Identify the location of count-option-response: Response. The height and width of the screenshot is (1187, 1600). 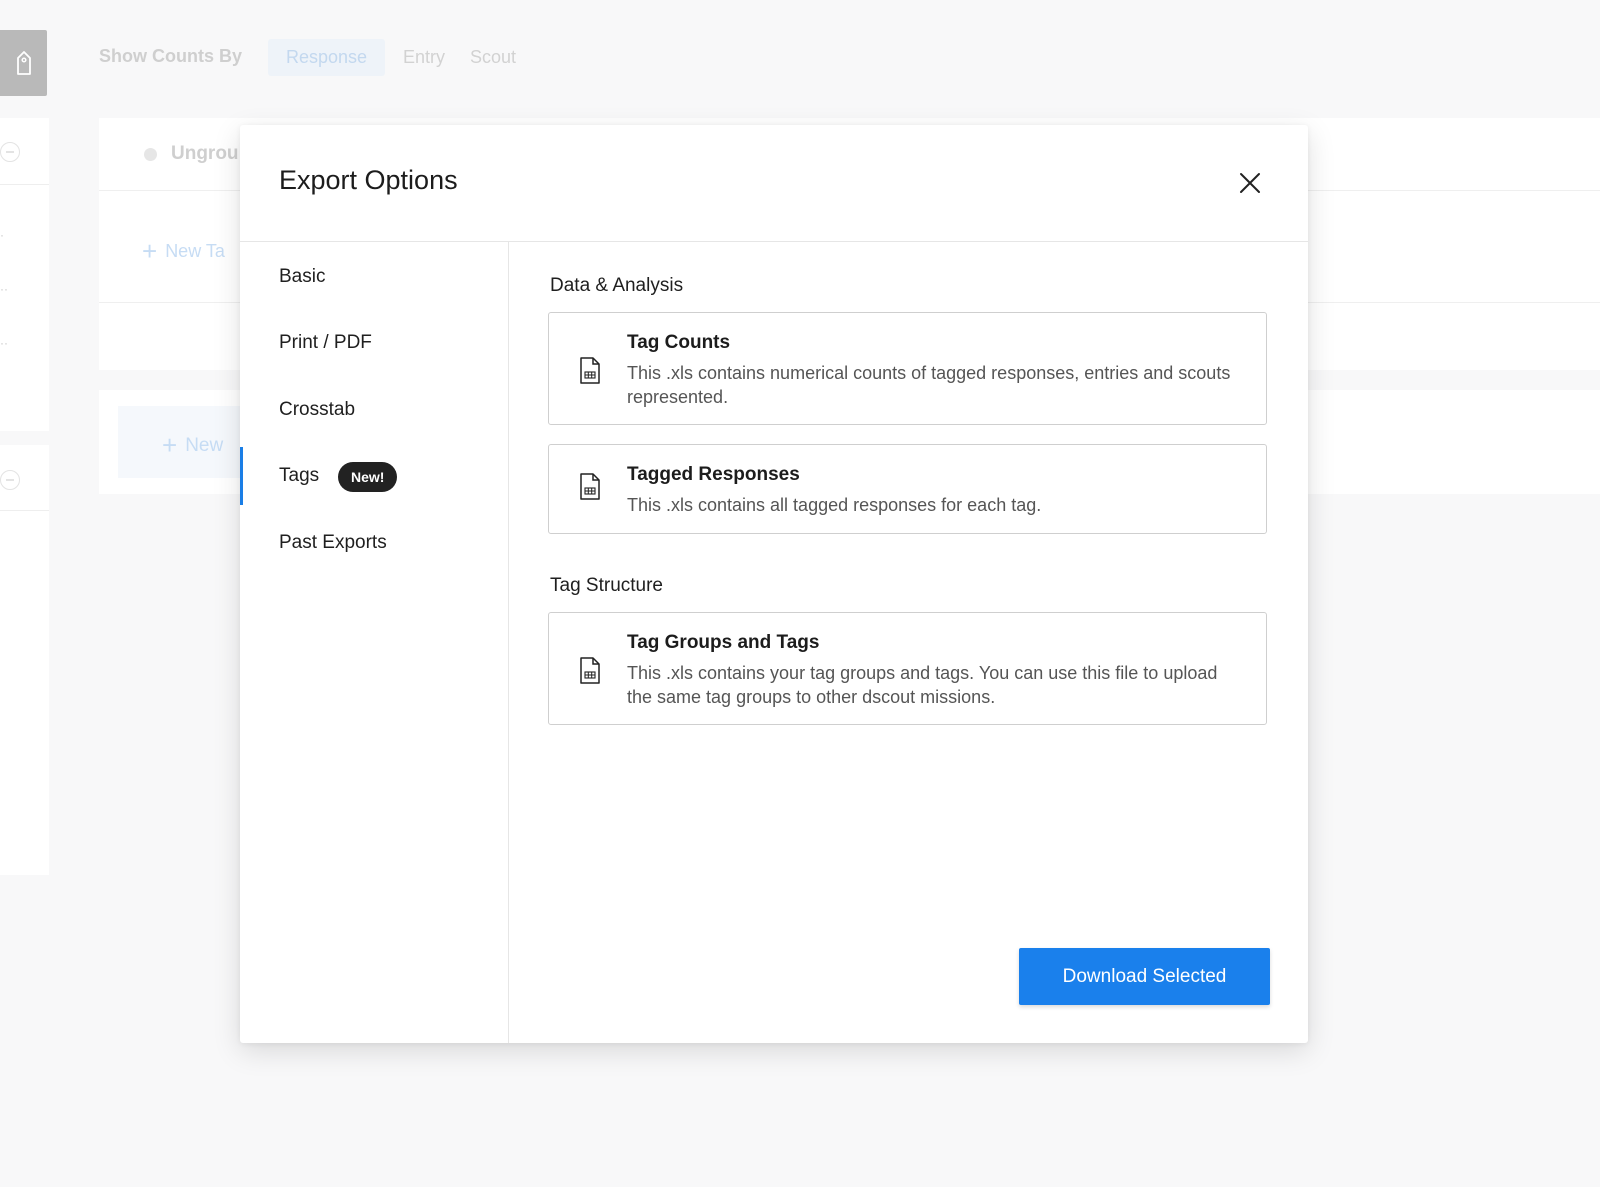
(326, 57).